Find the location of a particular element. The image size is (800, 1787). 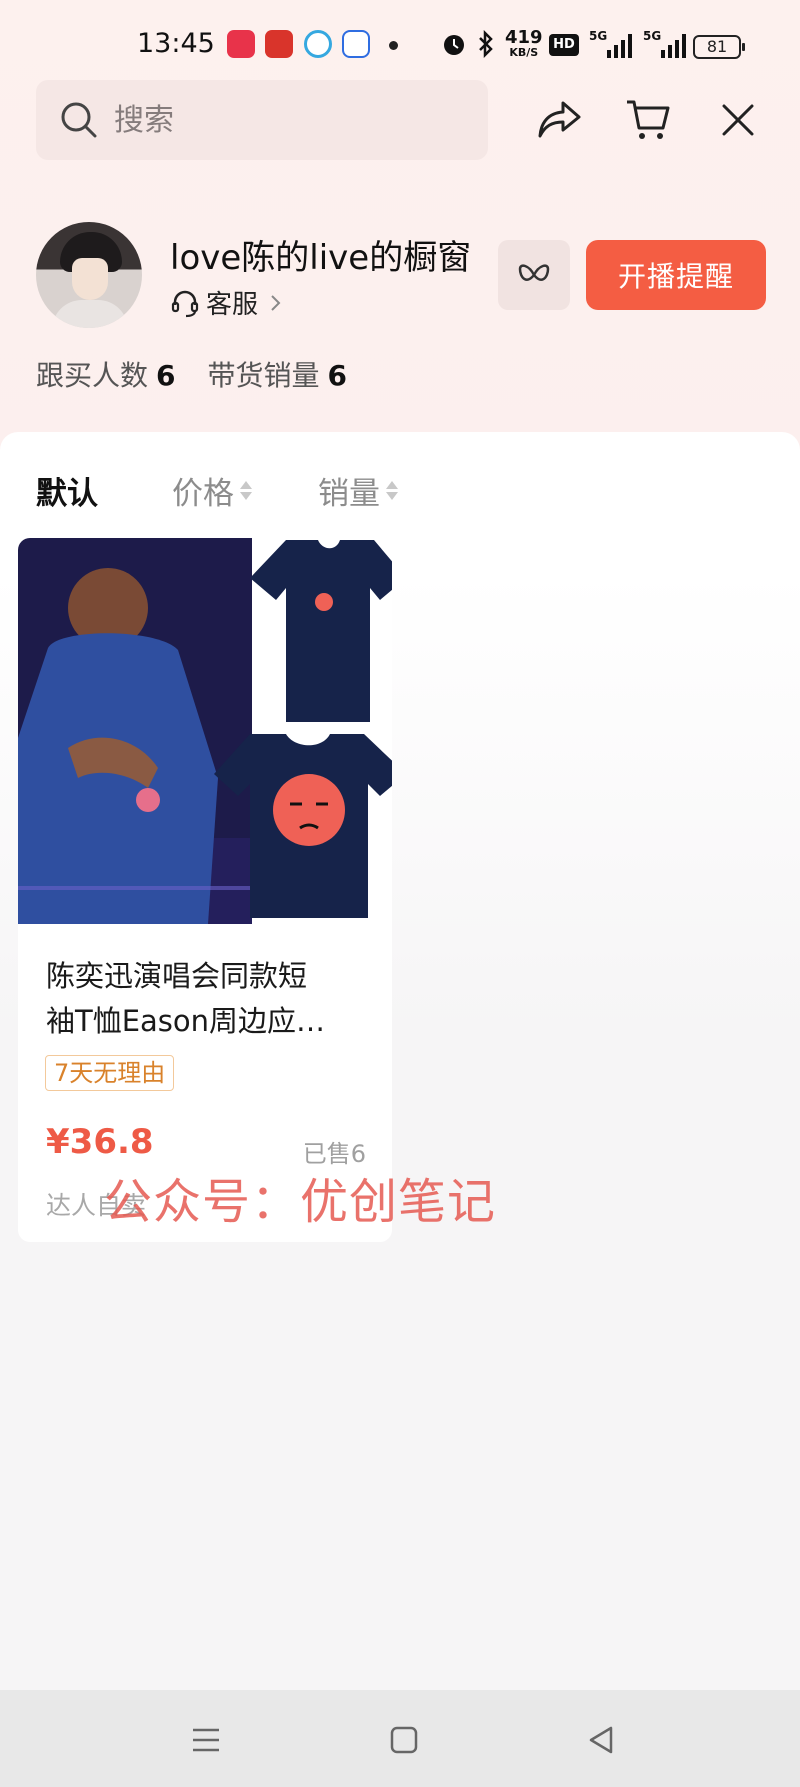

customer-service-link: 客服 is located at coordinates (227, 302).